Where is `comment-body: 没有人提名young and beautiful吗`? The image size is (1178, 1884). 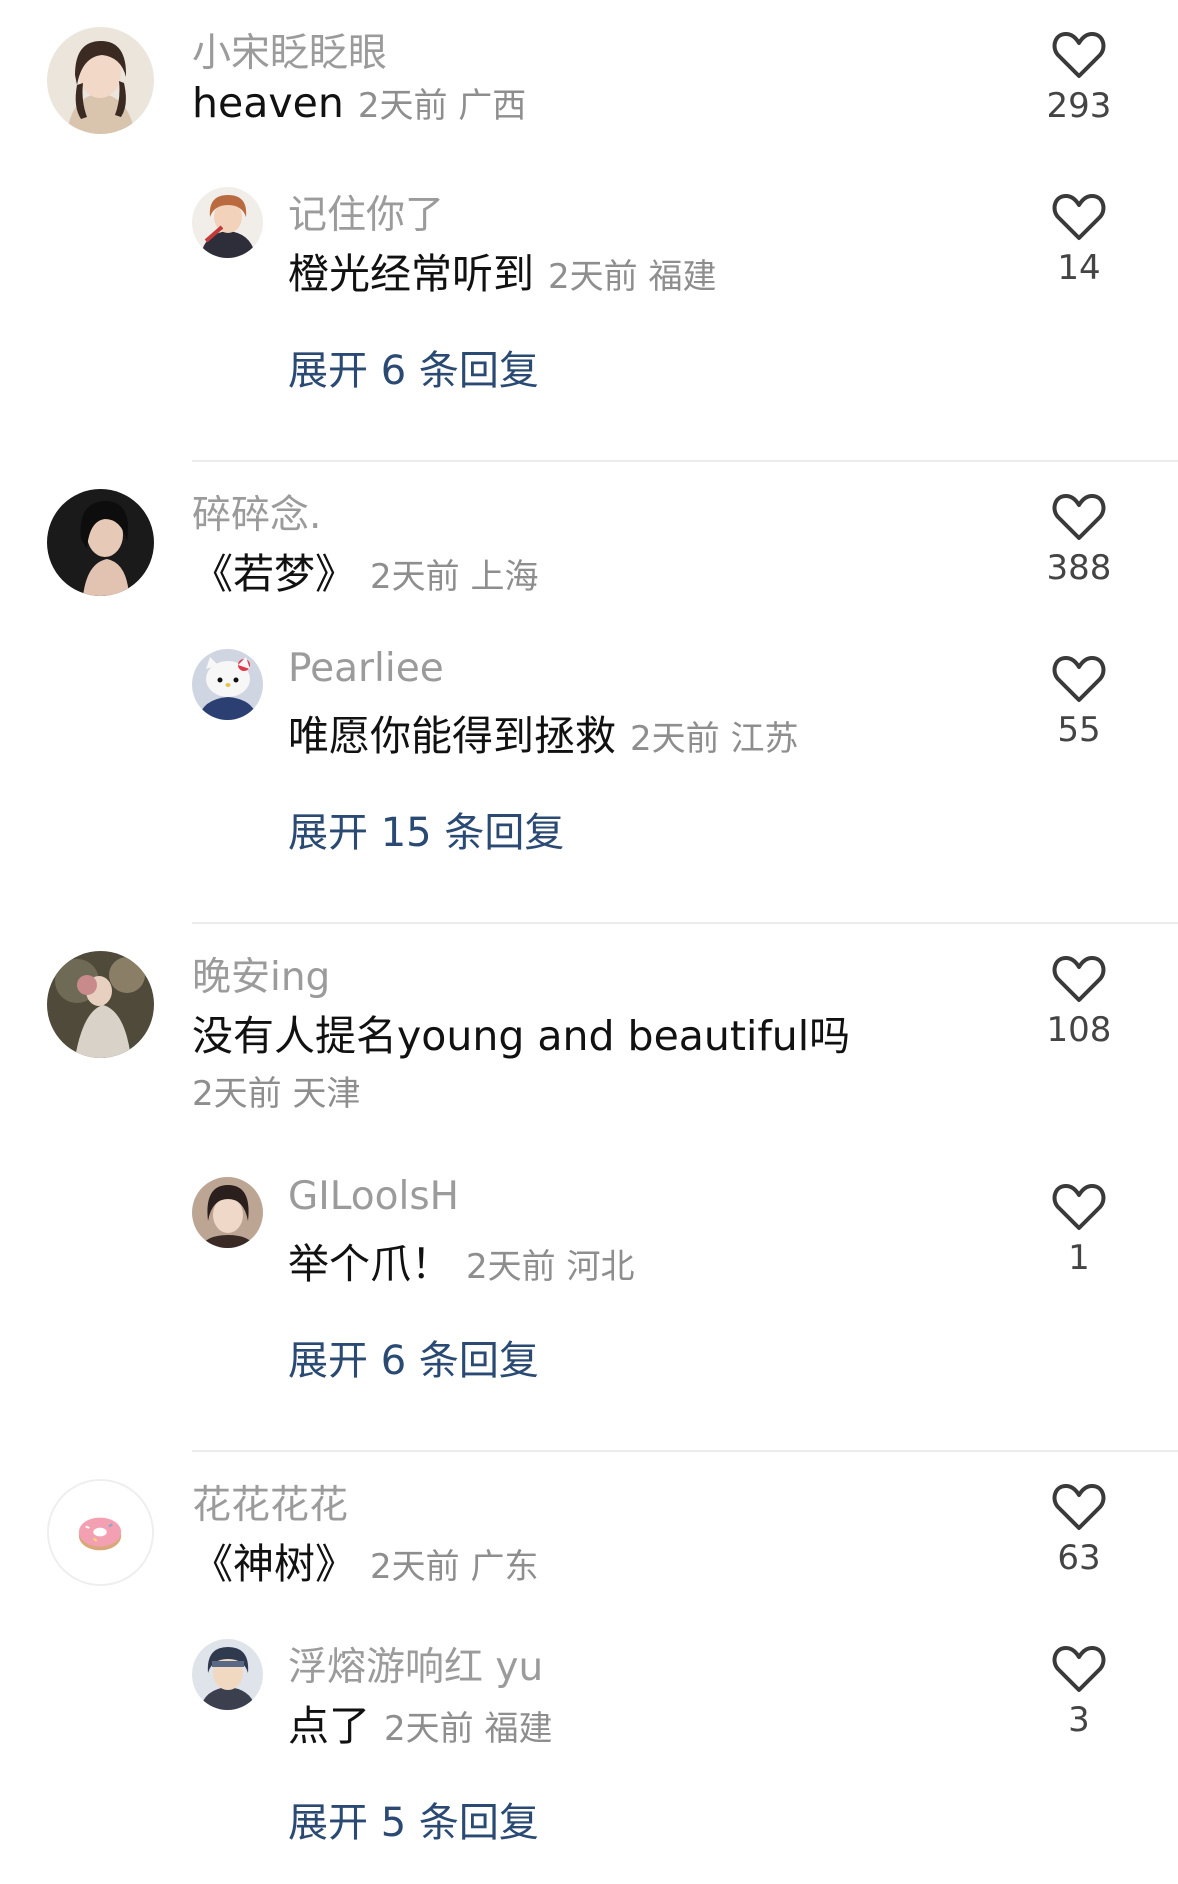
comment-body: 没有人提名young and beautiful吗 is located at coordinates (521, 1032).